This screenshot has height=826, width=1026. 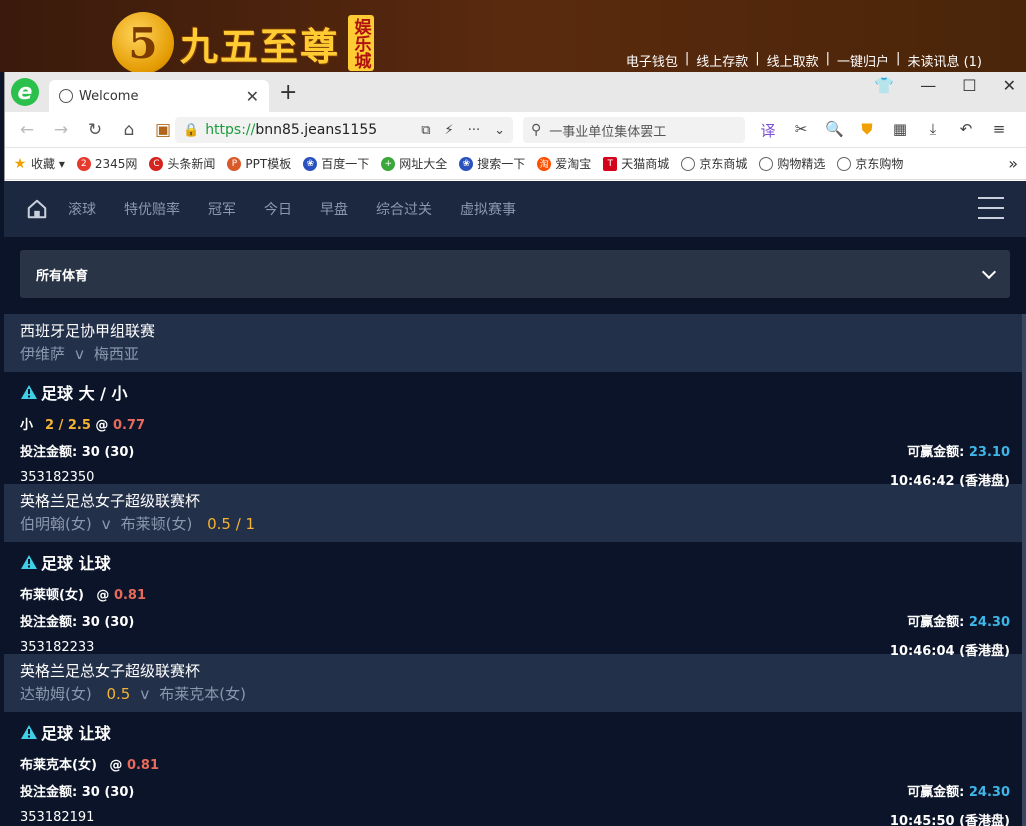 What do you see at coordinates (1013, 163) in the screenshot?
I see `more-bookmarks-icon: »` at bounding box center [1013, 163].